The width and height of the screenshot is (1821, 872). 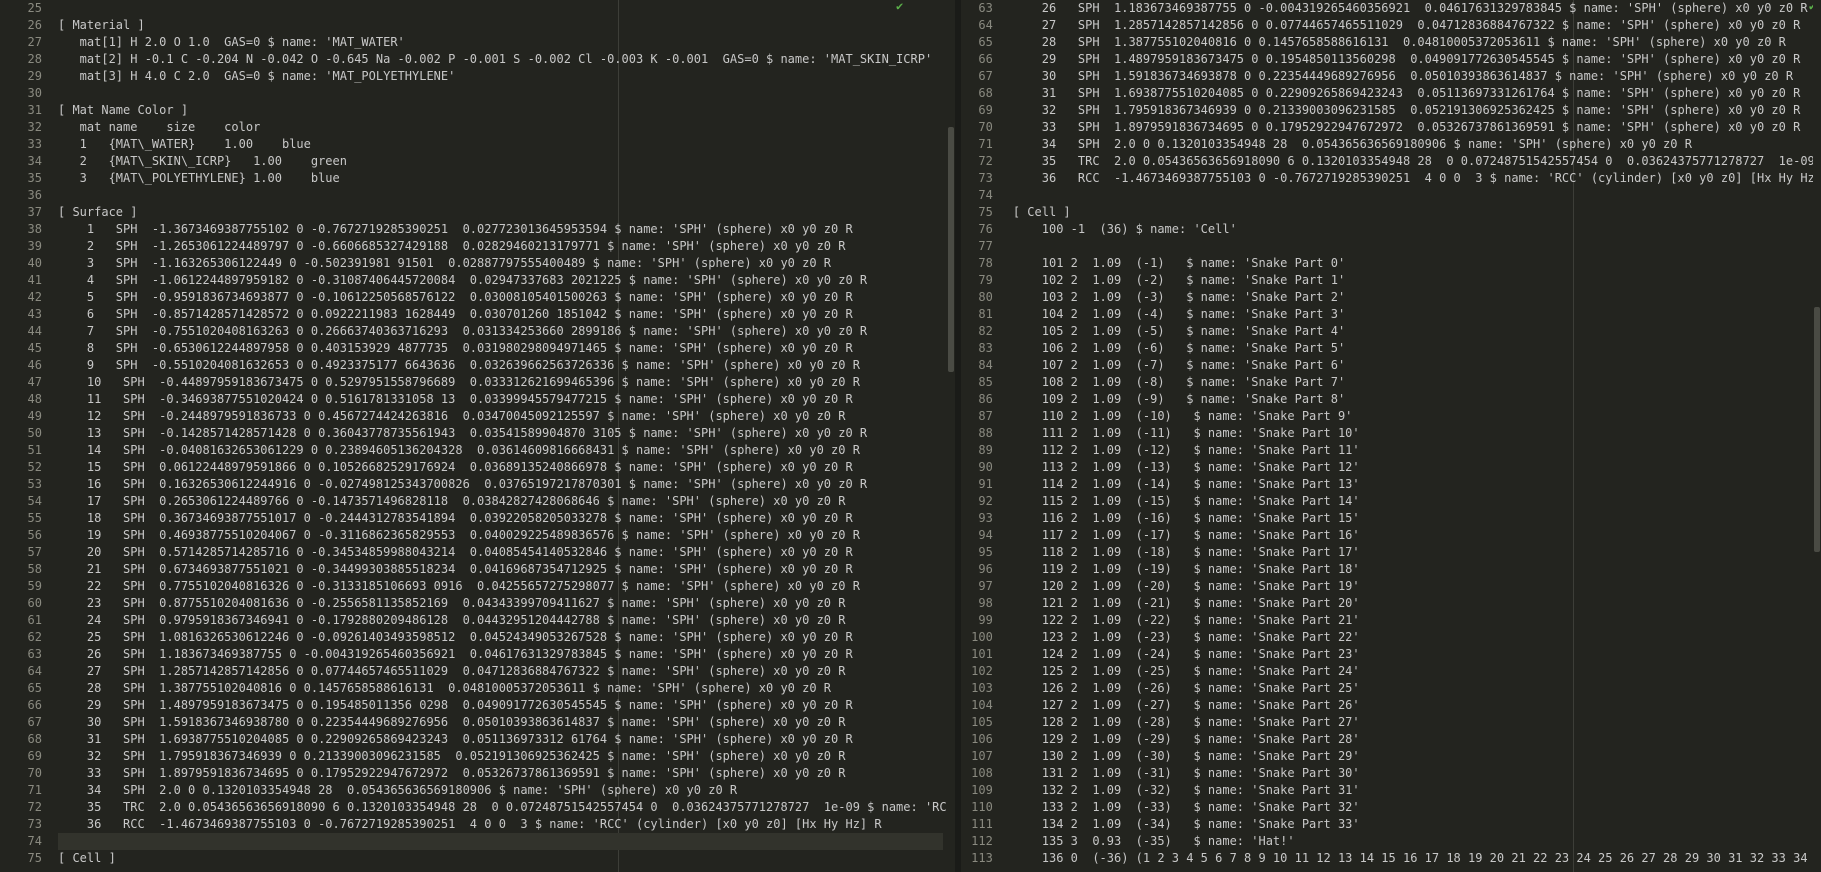 What do you see at coordinates (500, 144) in the screenshot?
I see `code-line: 1 {MAT\_WATER} 1.00 blue` at bounding box center [500, 144].